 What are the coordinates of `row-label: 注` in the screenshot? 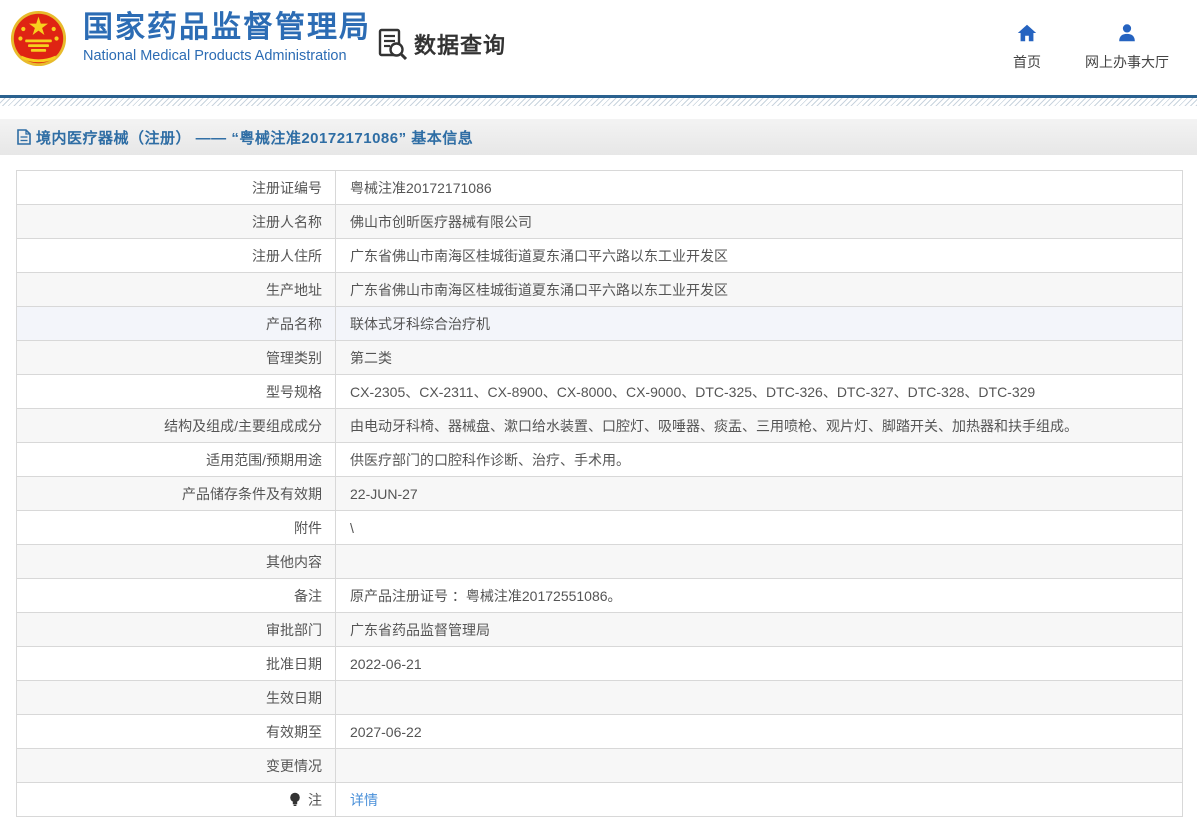 It's located at (176, 799).